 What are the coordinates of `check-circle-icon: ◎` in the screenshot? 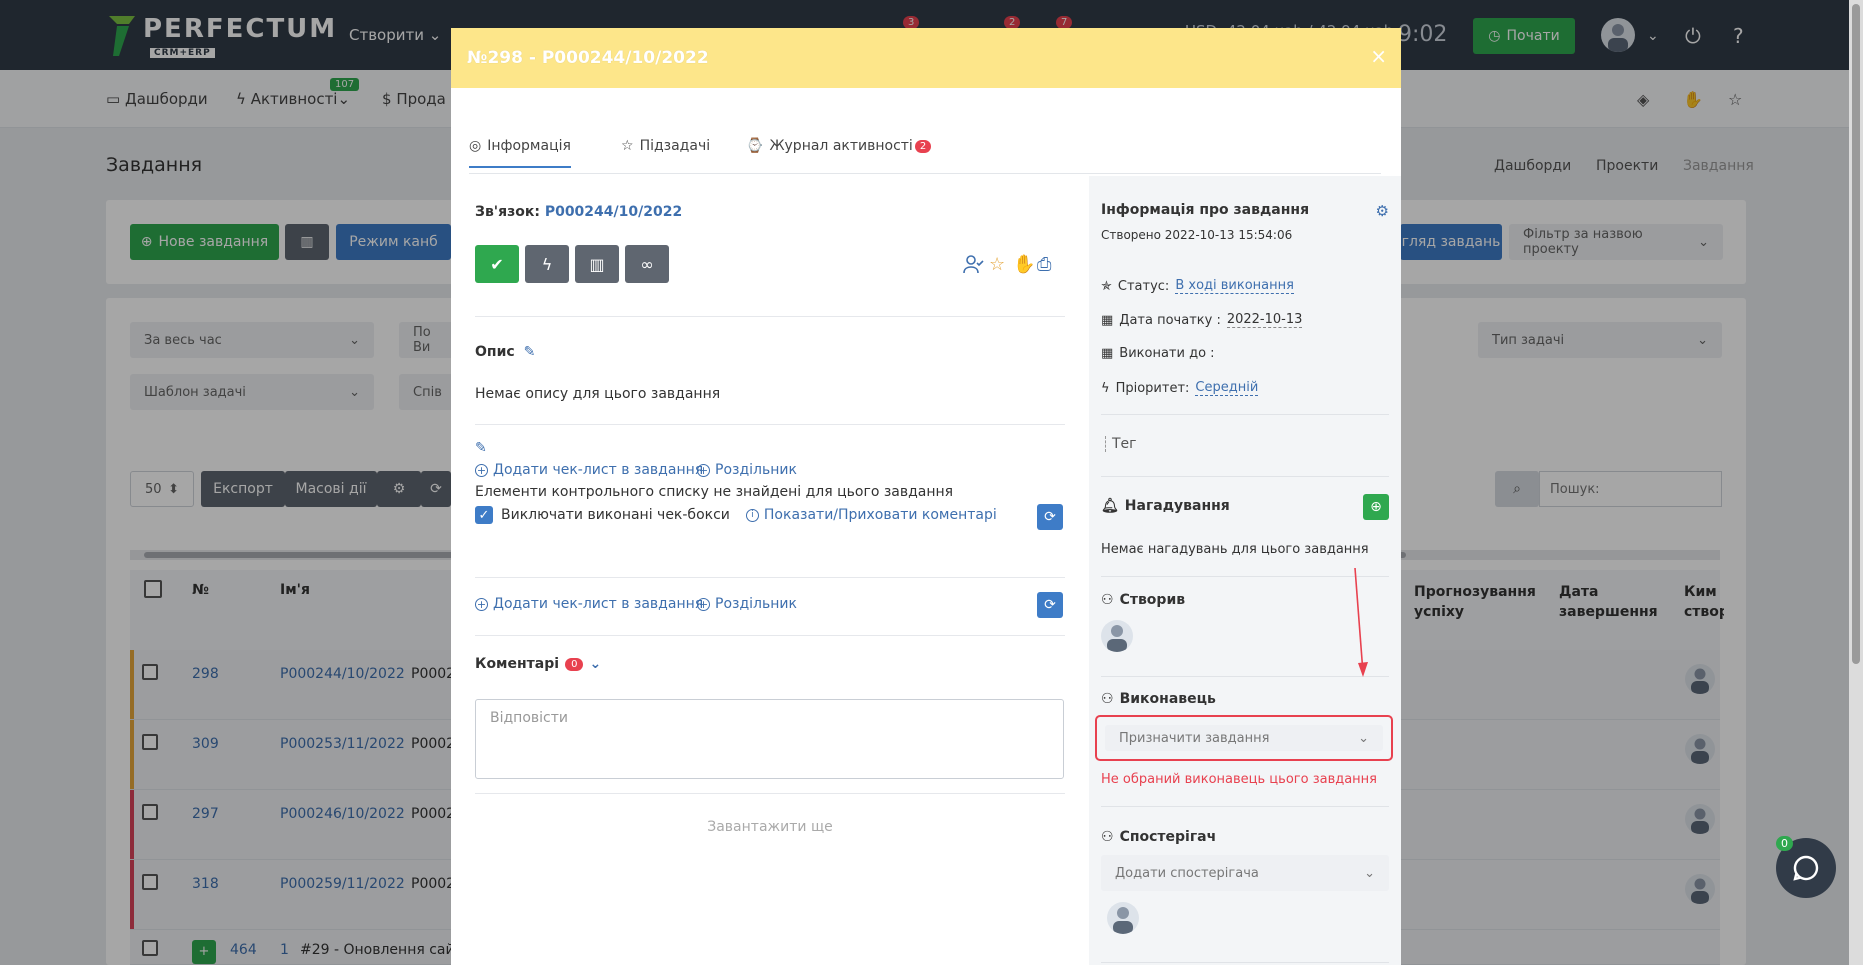 It's located at (475, 146).